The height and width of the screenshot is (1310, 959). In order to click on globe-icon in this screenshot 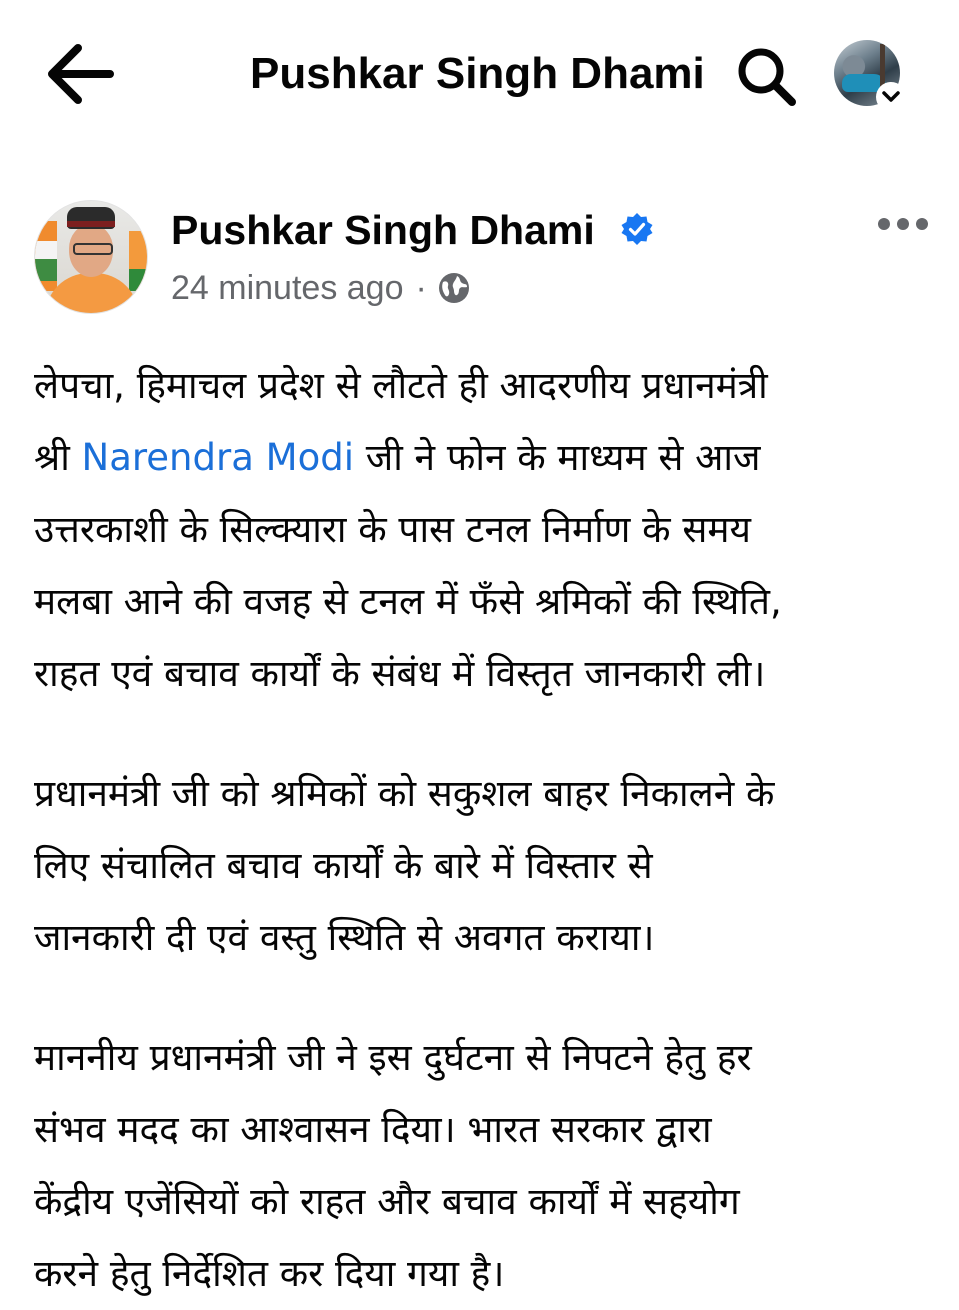, I will do `click(453, 288)`.